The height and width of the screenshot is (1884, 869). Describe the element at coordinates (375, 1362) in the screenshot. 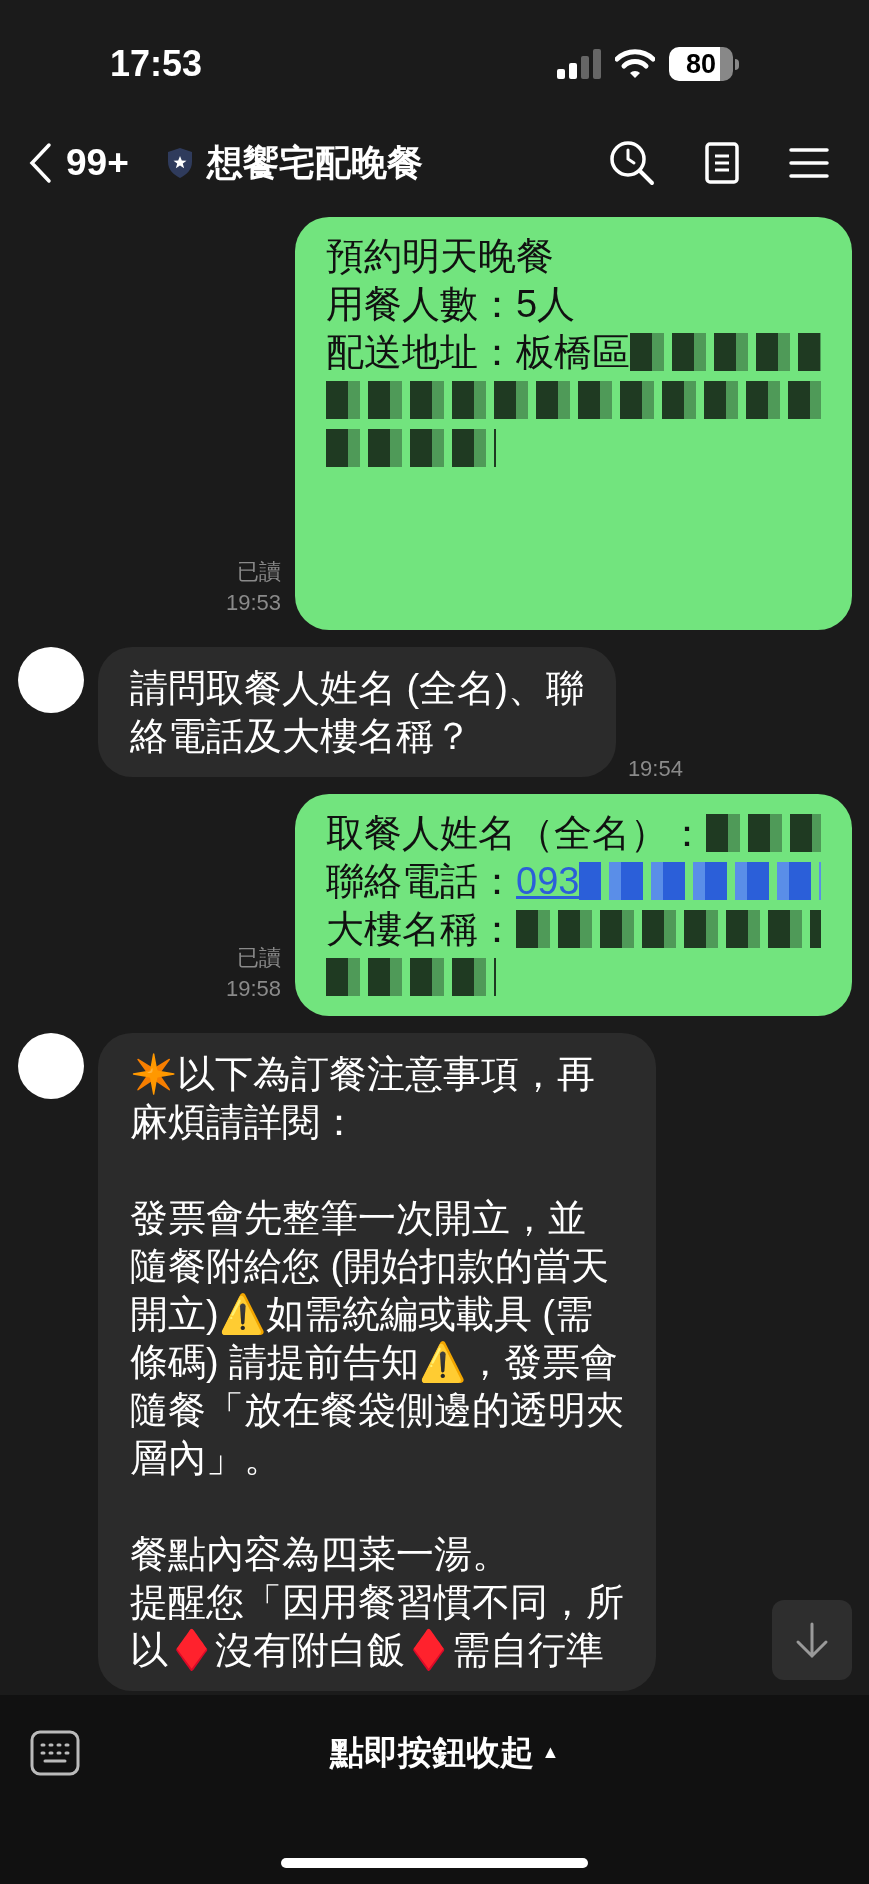

I see `message-text: 條碼) 請提前告知⚠，發票會` at that location.